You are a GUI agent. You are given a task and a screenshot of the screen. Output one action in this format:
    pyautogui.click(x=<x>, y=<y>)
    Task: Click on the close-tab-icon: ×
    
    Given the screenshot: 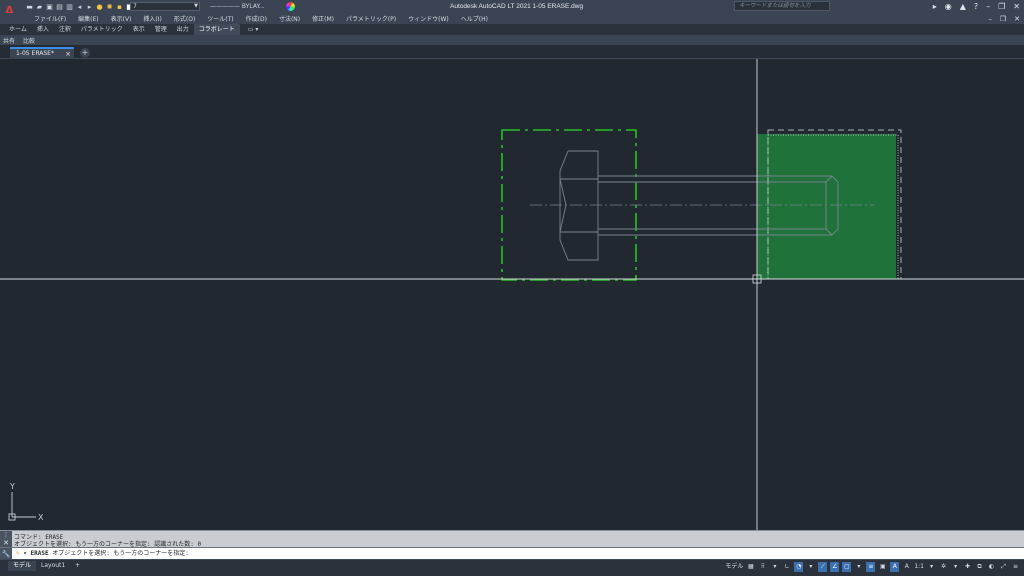 What is the action you would take?
    pyautogui.click(x=68, y=54)
    